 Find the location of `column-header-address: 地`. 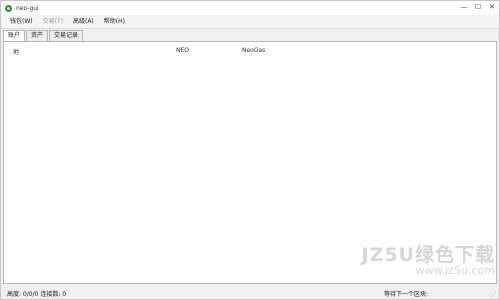

column-header-address: 地 is located at coordinates (16, 51).